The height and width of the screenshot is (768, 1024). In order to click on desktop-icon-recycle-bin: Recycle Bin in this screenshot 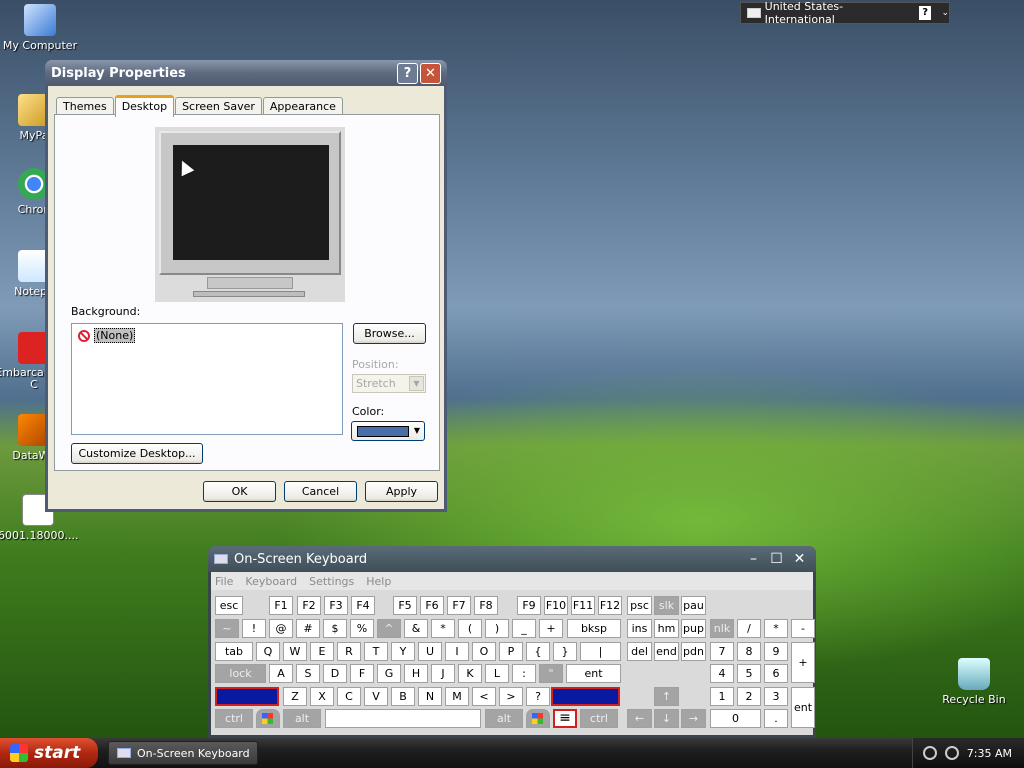, I will do `click(974, 682)`.